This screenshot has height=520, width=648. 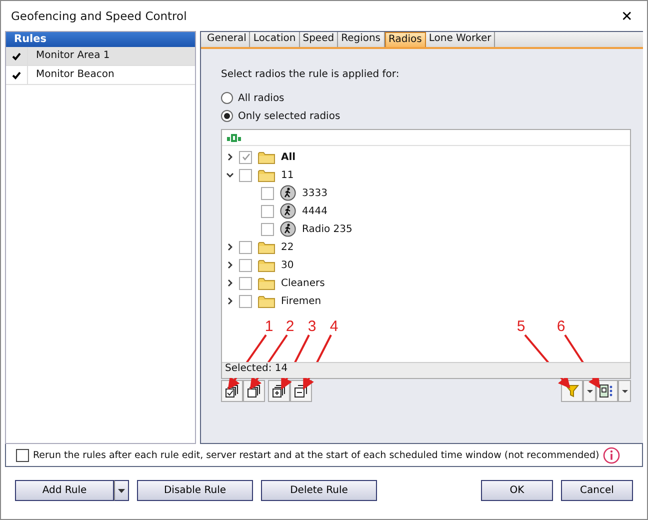 I want to click on tree-item-label: All, so click(x=288, y=157).